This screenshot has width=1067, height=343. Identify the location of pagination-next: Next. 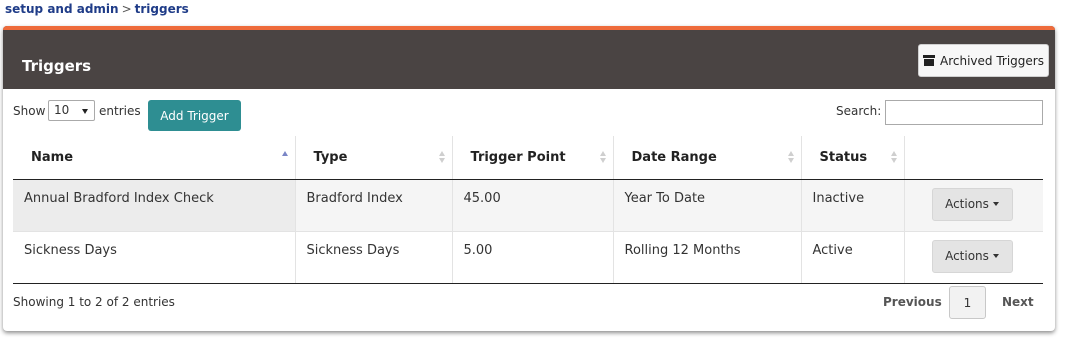
(1018, 302).